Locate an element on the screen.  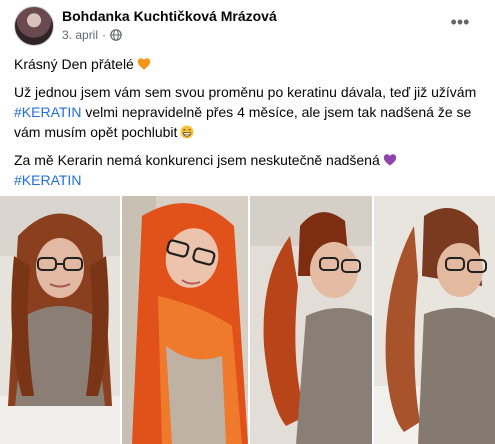
more-options-button: ••• is located at coordinates (460, 22).